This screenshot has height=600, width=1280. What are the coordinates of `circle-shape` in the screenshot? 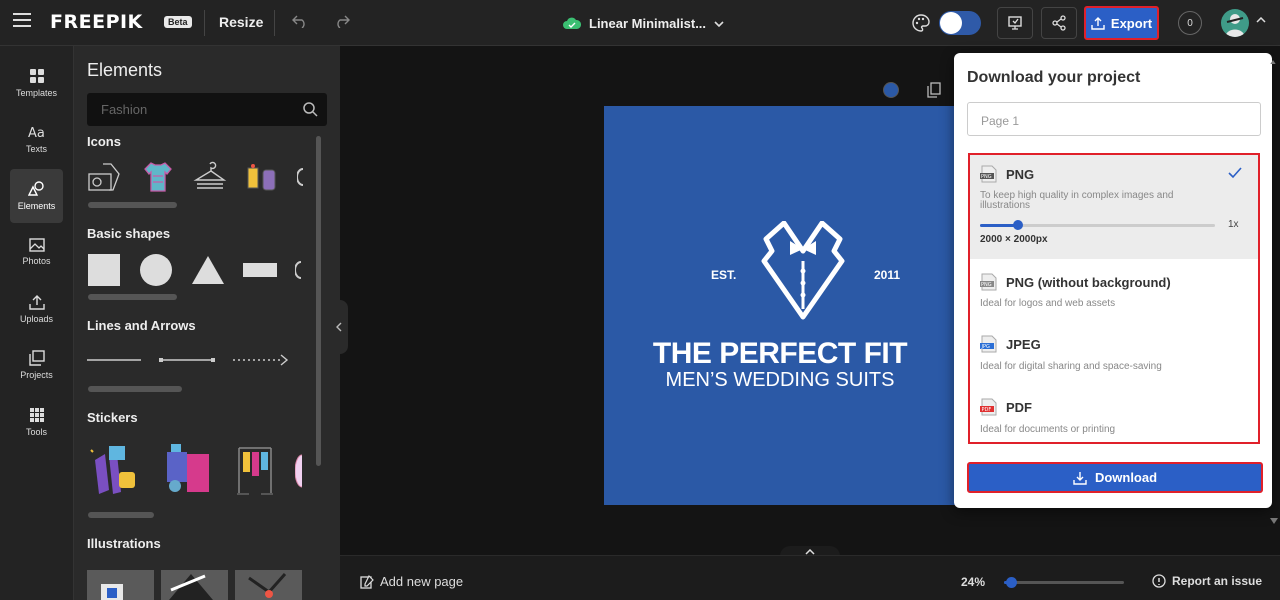 It's located at (156, 270).